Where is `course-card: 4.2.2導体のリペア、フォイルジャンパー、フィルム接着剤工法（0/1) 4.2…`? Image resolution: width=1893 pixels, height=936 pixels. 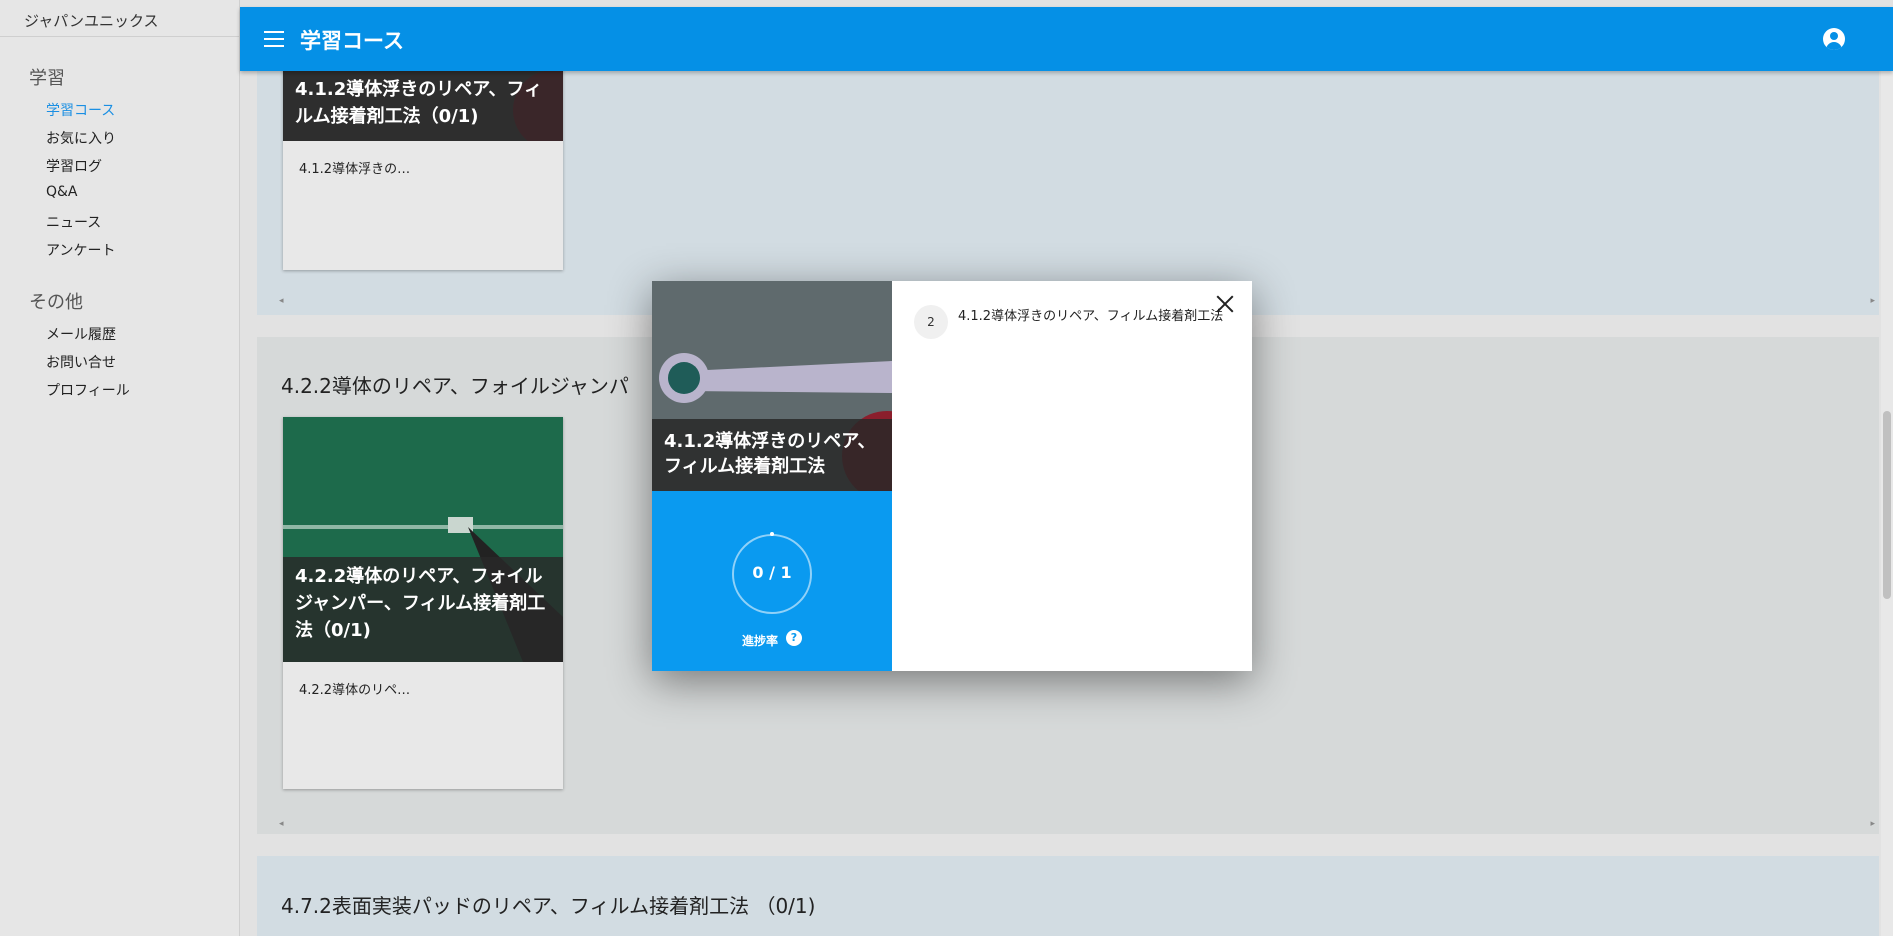
course-card: 4.2.2導体のリペア、フォイルジャンパー、フィルム接着剤工法（0/1) 4.2… is located at coordinates (423, 603).